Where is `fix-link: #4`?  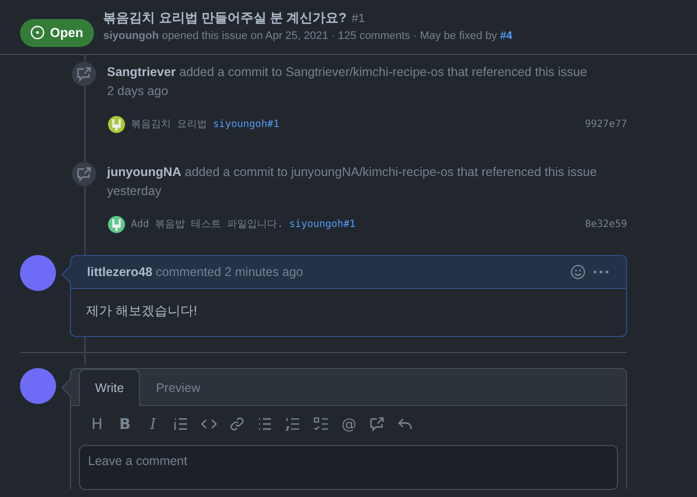
fix-link: #4 is located at coordinates (506, 36).